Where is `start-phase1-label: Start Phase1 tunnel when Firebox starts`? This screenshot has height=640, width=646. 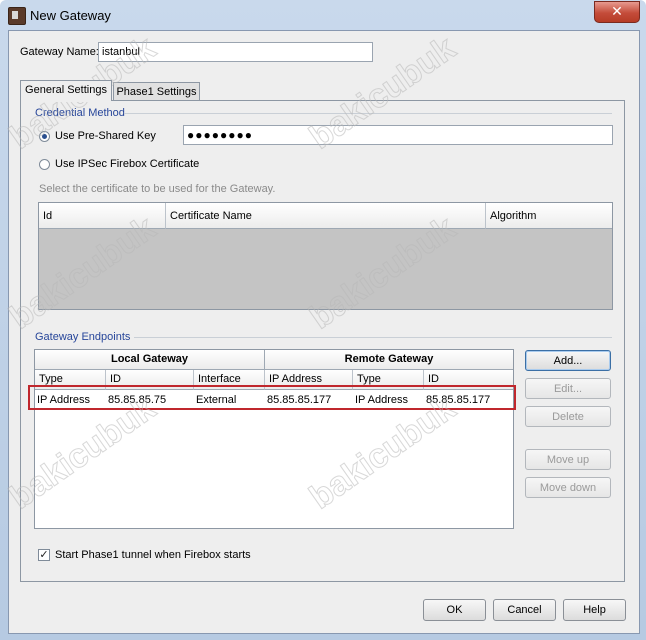 start-phase1-label: Start Phase1 tunnel when Firebox starts is located at coordinates (153, 555).